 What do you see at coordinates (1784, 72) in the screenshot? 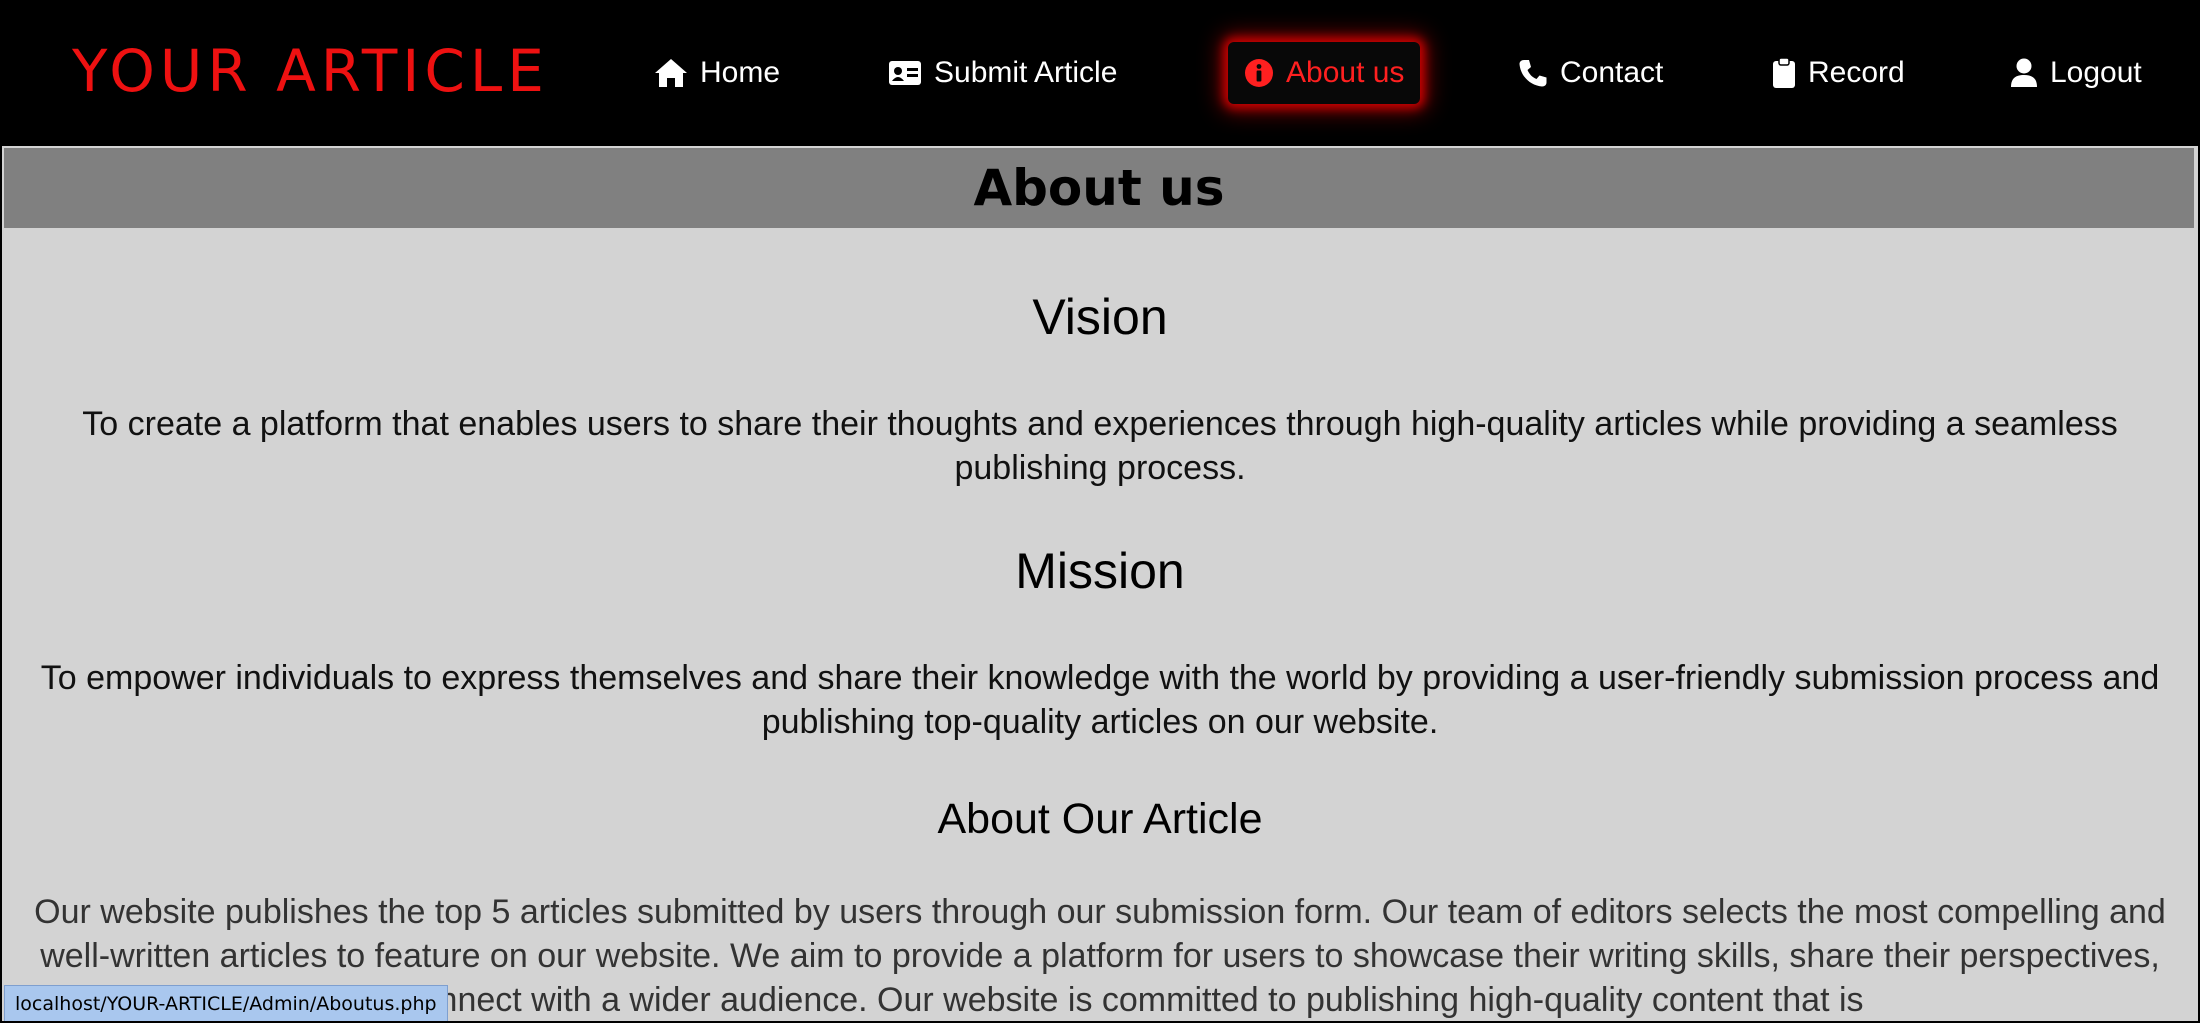
I see `clipboard-icon` at bounding box center [1784, 72].